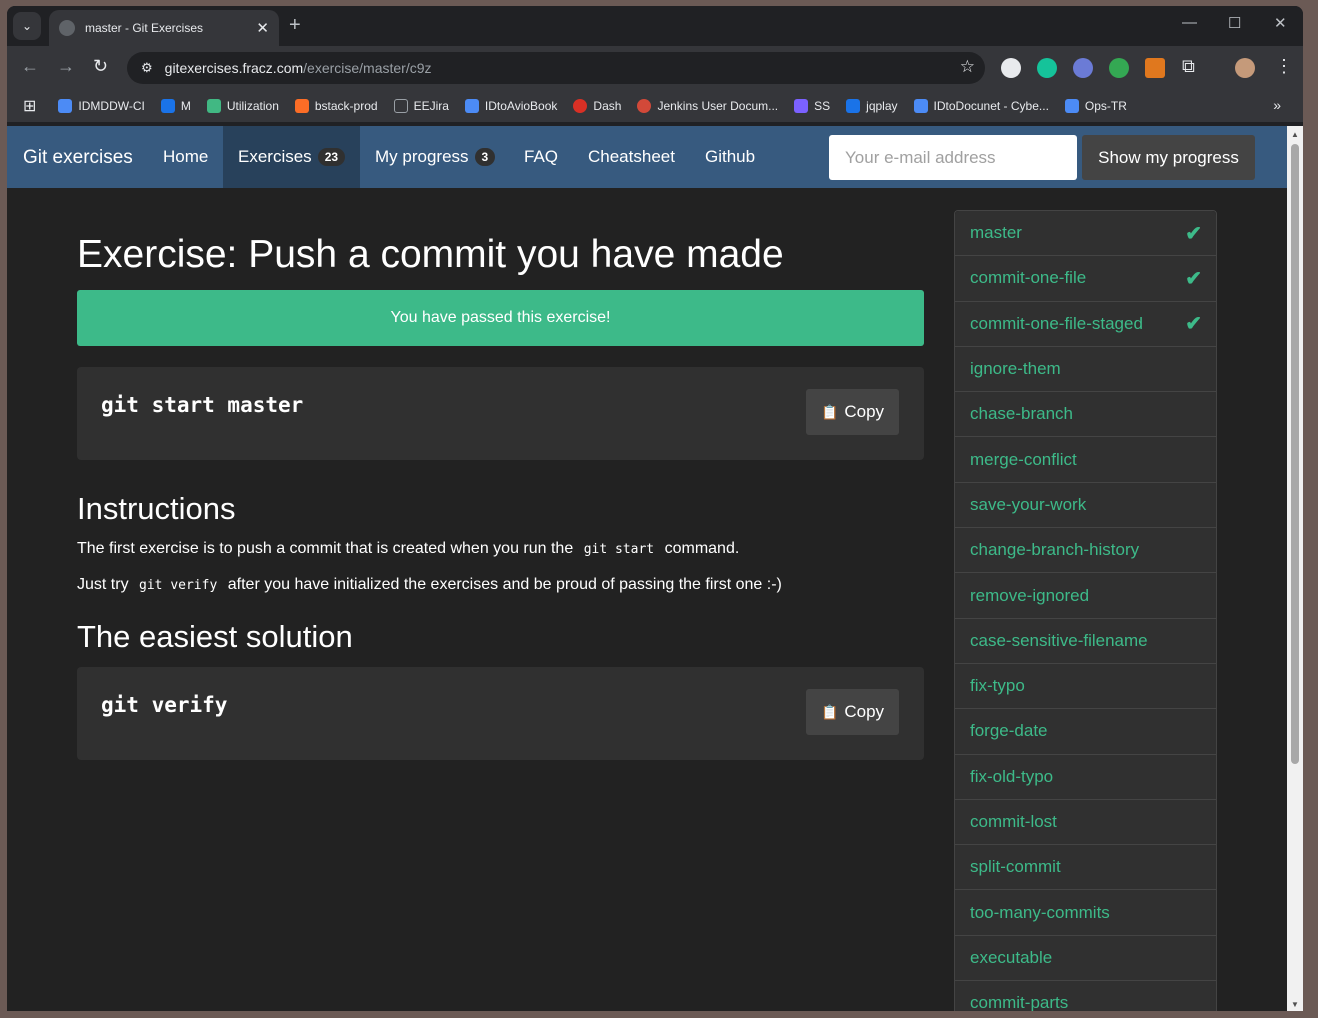 This screenshot has height=1018, width=1318. I want to click on new-tab-button: +, so click(295, 25).